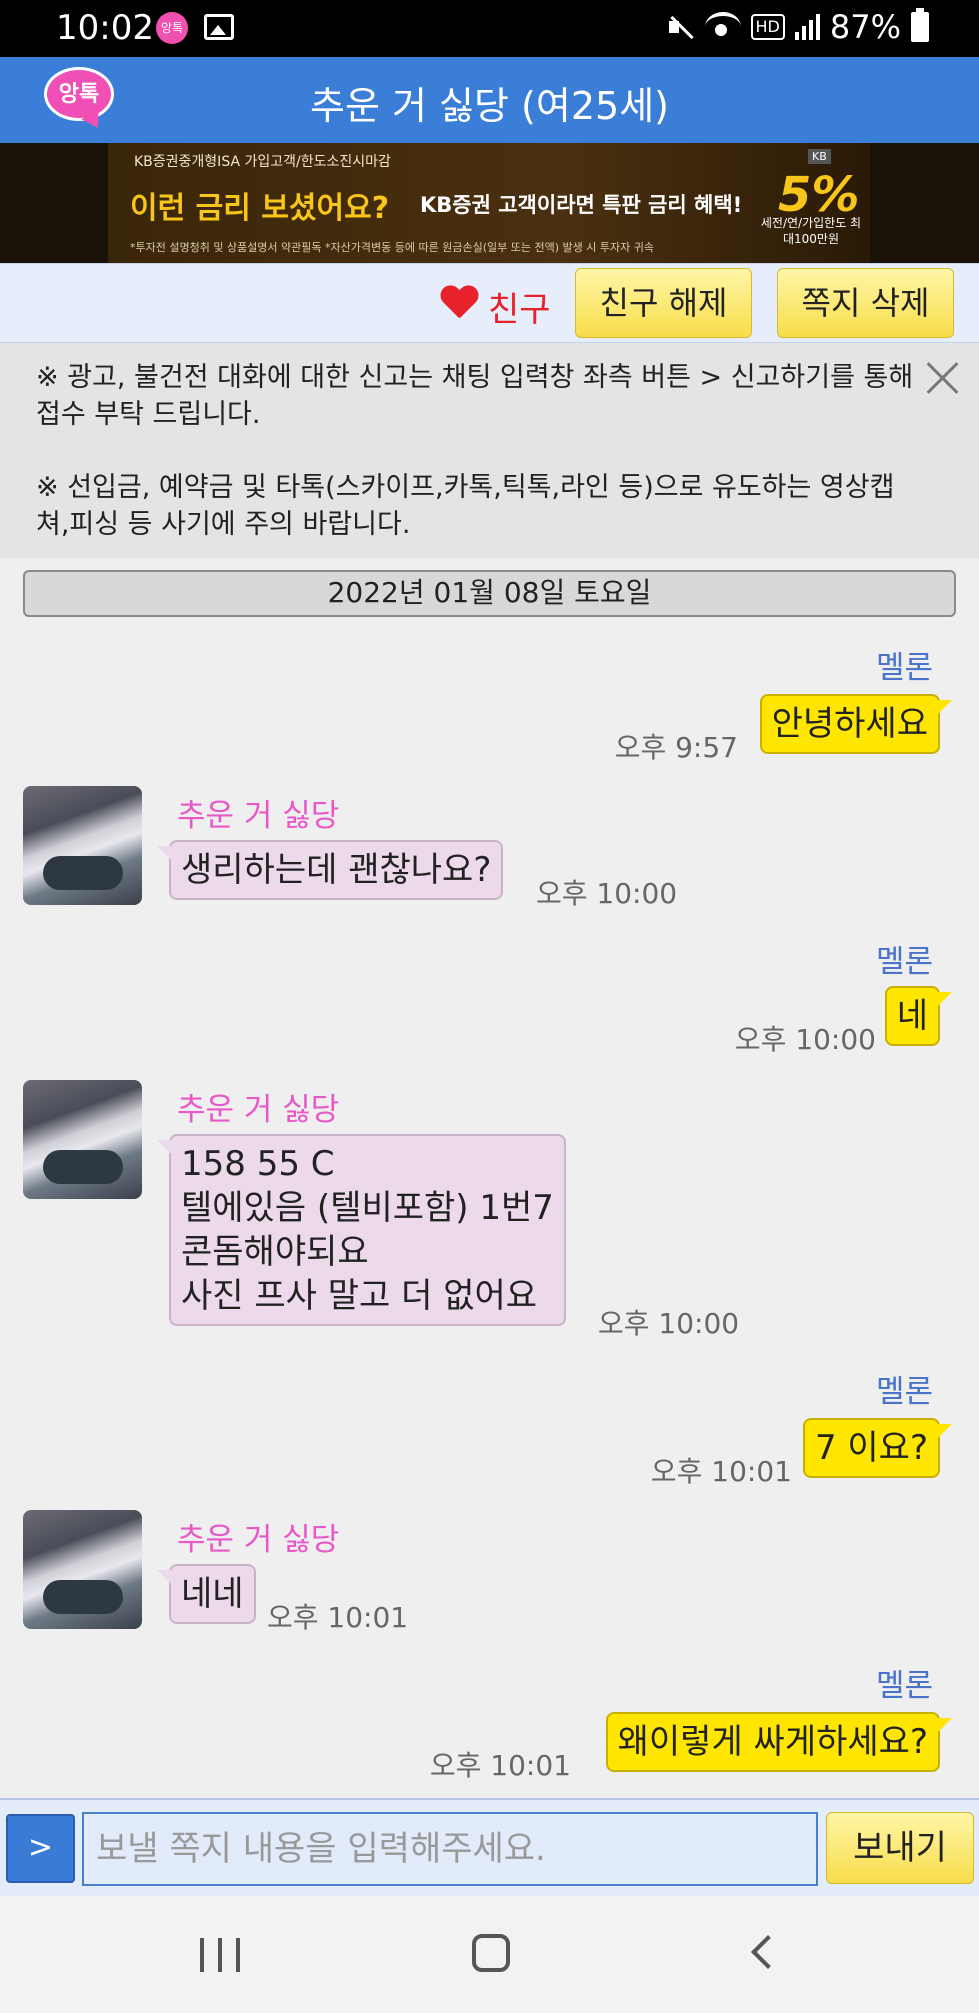 This screenshot has width=979, height=2013. I want to click on recent-apps-icon, so click(220, 1955).